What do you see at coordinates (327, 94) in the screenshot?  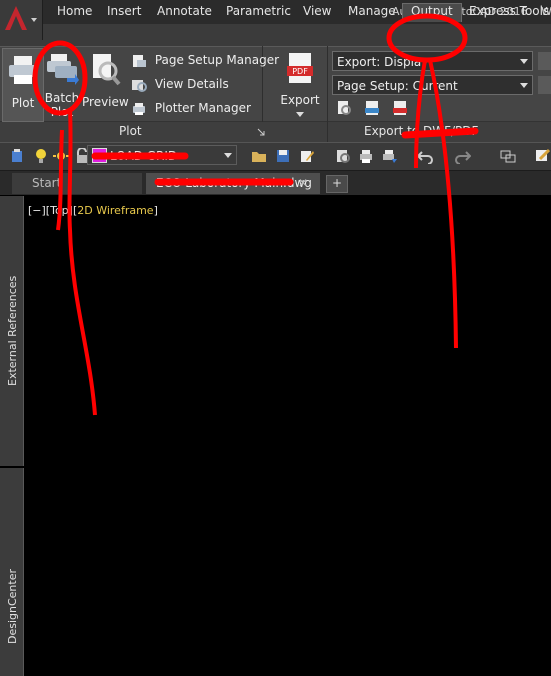 I see `panel-separator` at bounding box center [327, 94].